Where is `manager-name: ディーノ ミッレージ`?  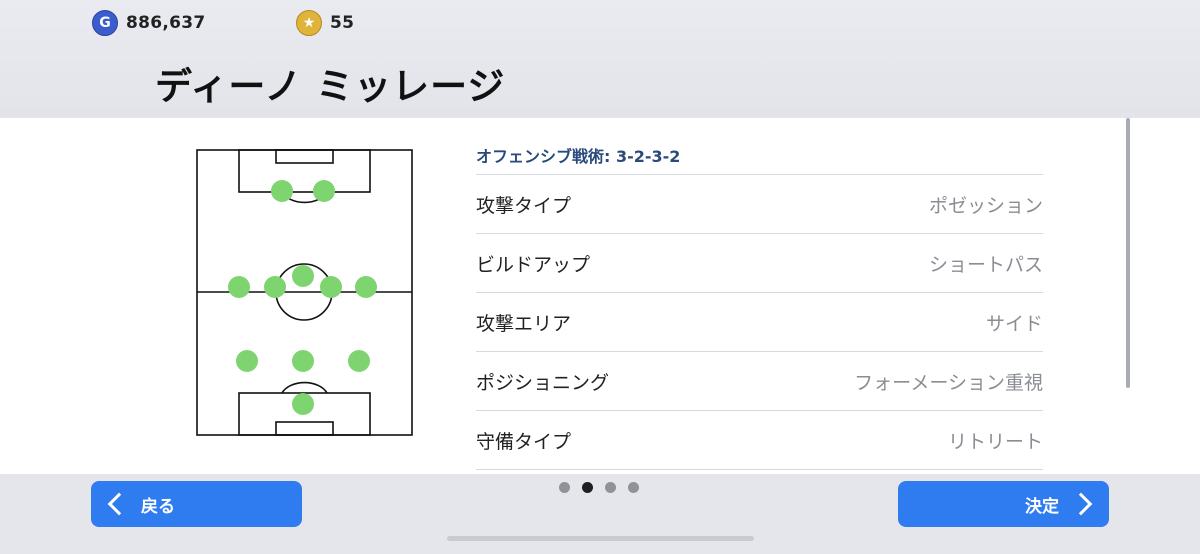
manager-name: ディーノ ミッレージ is located at coordinates (330, 86).